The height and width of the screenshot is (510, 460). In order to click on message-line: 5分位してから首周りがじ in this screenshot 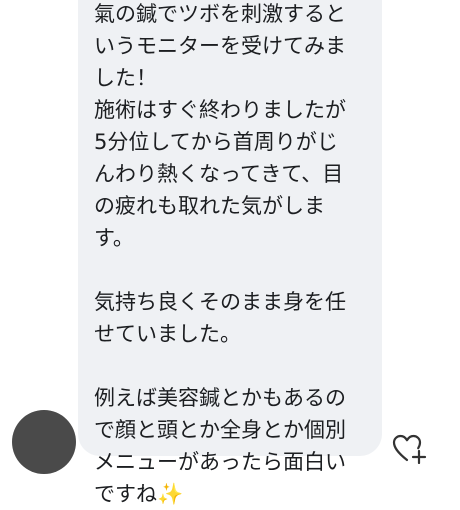, I will do `click(216, 142)`.